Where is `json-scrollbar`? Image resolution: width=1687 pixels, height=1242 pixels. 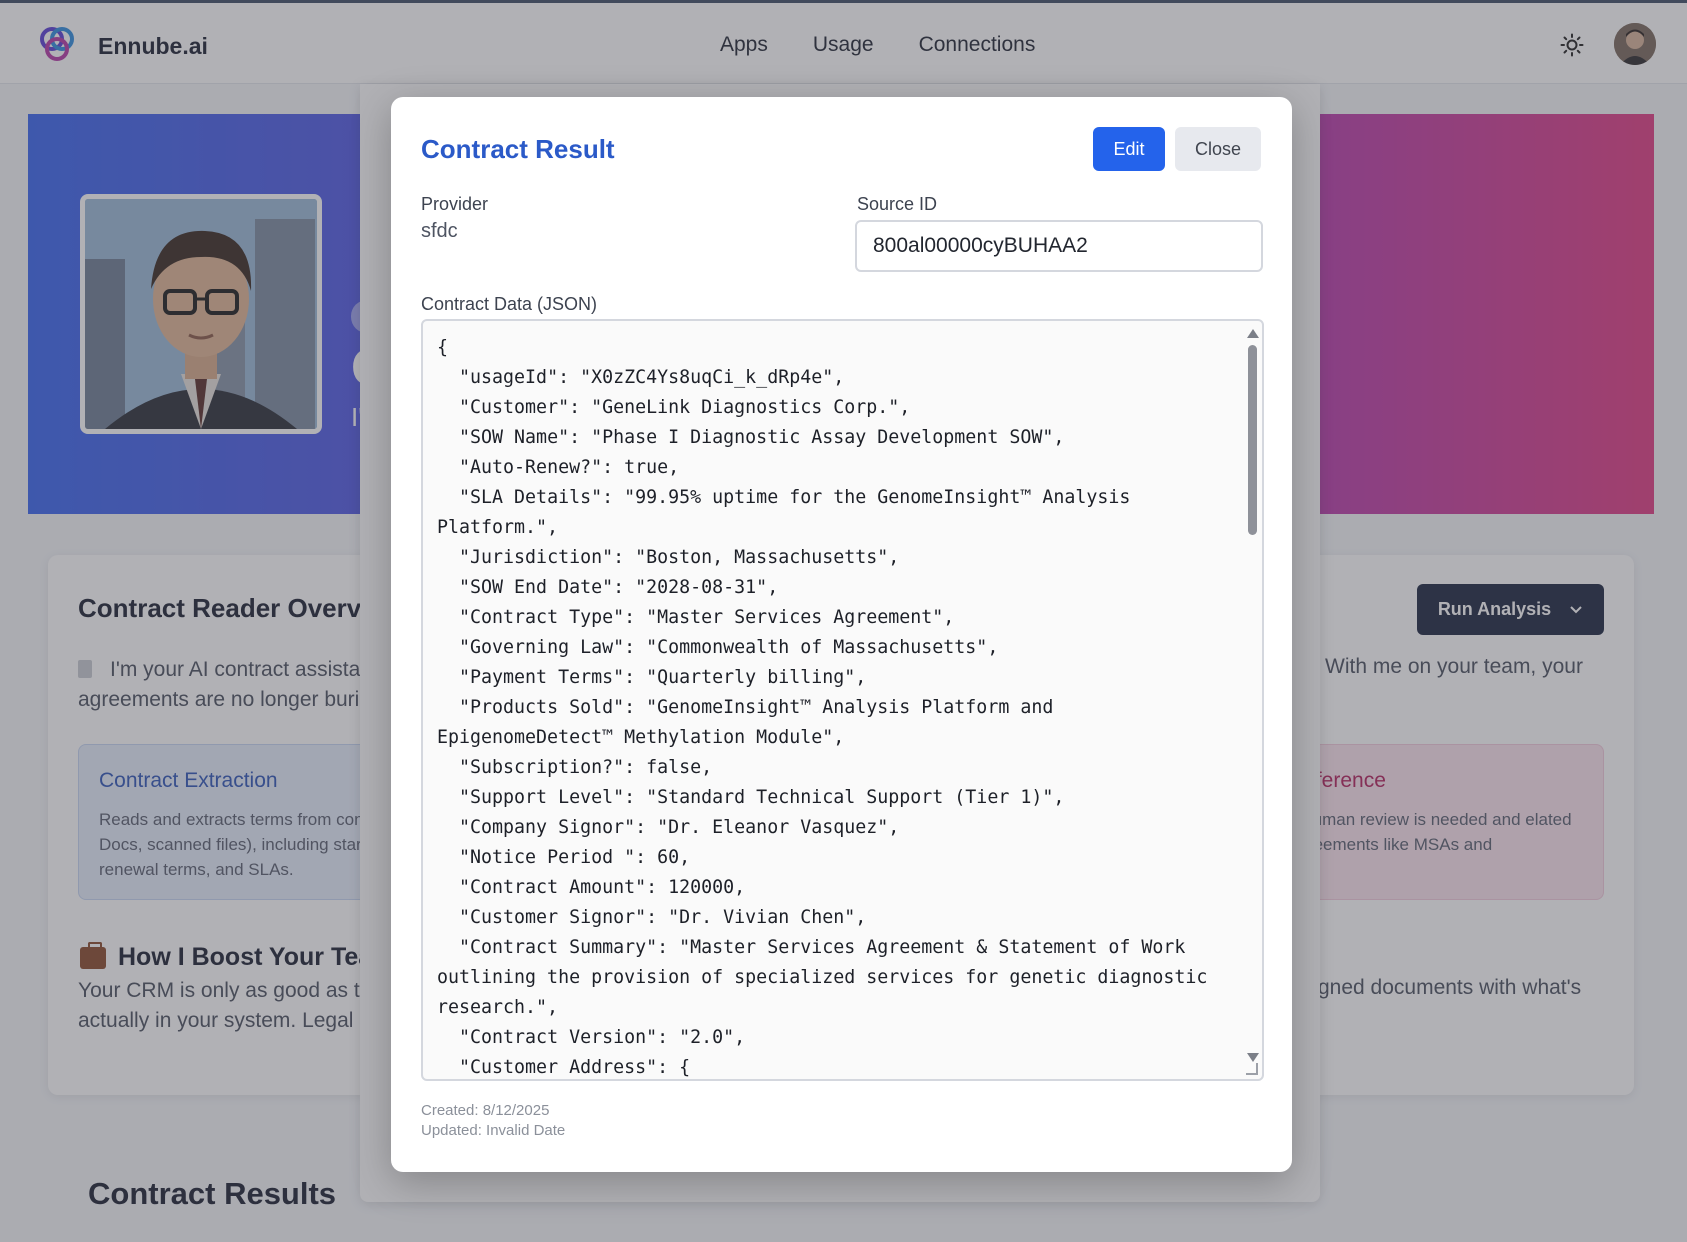
json-scrollbar is located at coordinates (1252, 701).